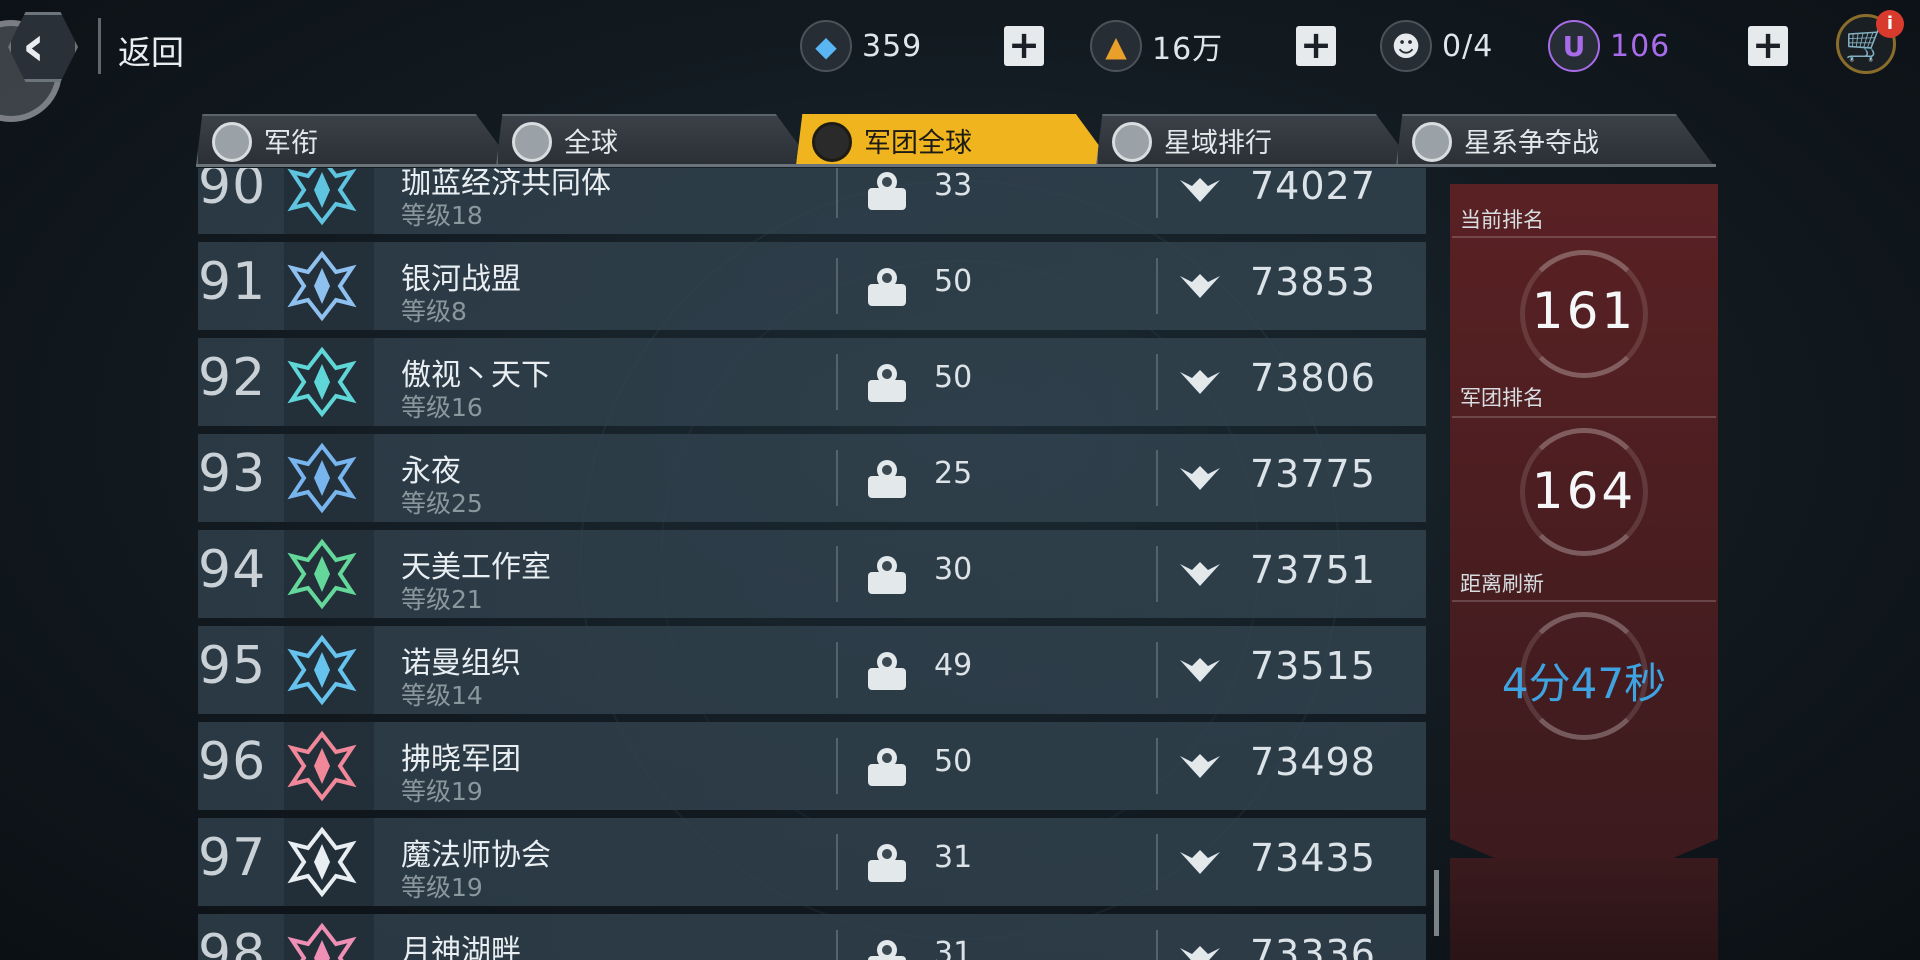 This screenshot has width=1920, height=960. Describe the element at coordinates (1502, 220) in the screenshot. I see `current-rank-label: 当前排名` at that location.